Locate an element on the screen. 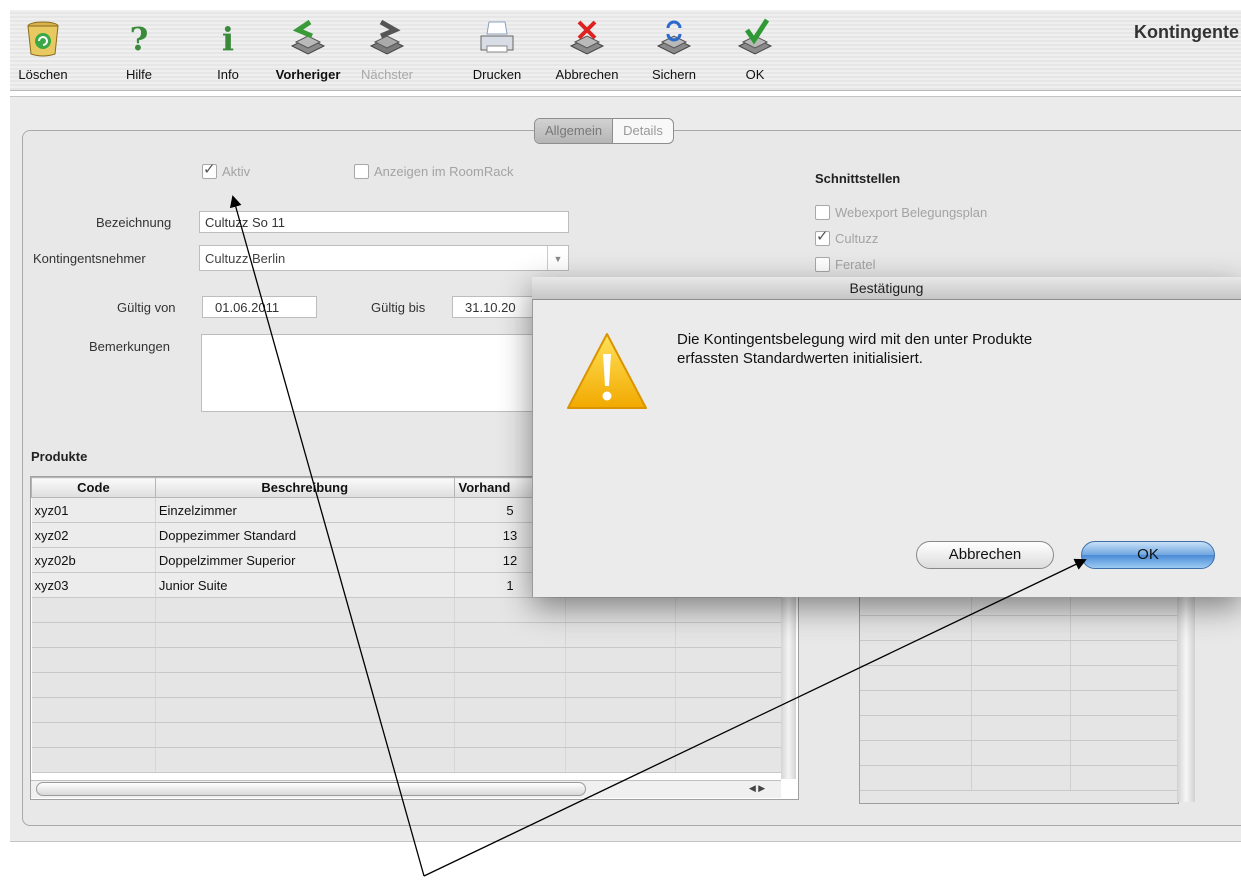  info-button: i Info is located at coordinates (228, 50).